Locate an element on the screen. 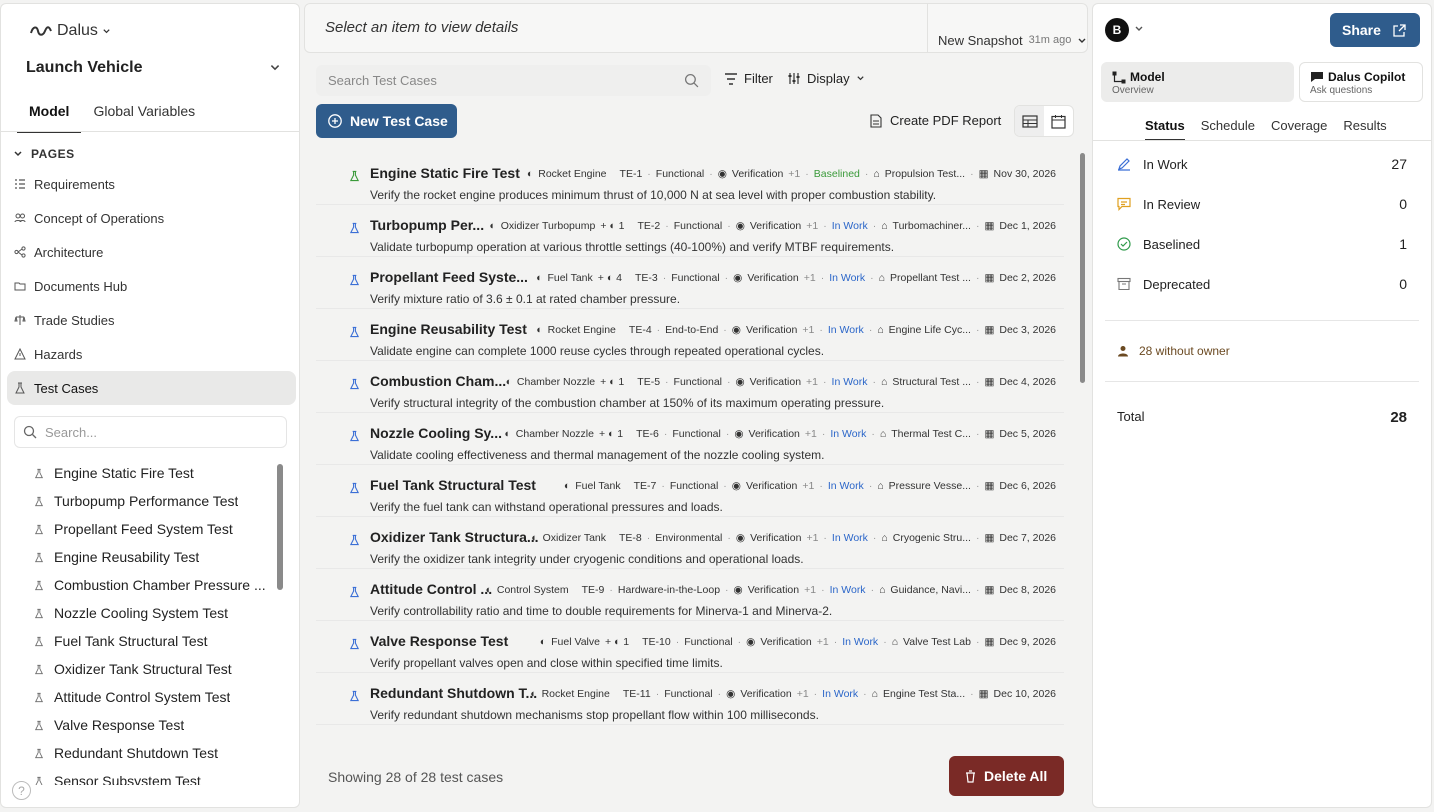 The image size is (1434, 812). due-date: Dec 8, 2026 is located at coordinates (1027, 590).